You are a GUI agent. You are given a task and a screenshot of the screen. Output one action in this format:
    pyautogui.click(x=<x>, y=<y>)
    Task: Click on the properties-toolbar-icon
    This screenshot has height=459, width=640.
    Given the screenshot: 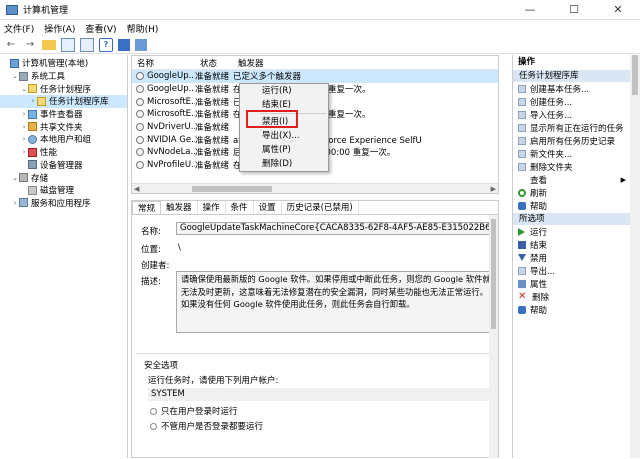 What is the action you would take?
    pyautogui.click(x=87, y=44)
    